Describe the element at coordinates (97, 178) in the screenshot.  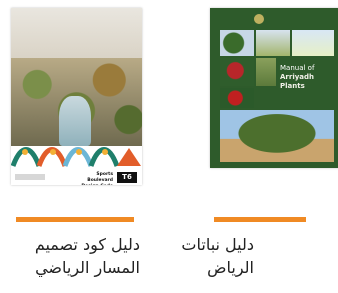
I see `cover-label: Sports Boulevard Design Code Manual` at that location.